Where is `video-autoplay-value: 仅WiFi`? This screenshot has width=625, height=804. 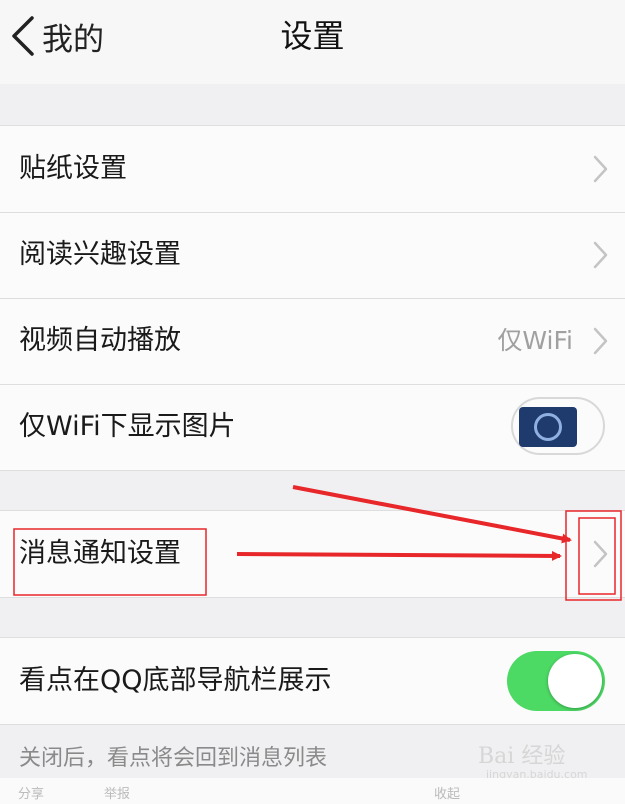
video-autoplay-value: 仅WiFi is located at coordinates (535, 340).